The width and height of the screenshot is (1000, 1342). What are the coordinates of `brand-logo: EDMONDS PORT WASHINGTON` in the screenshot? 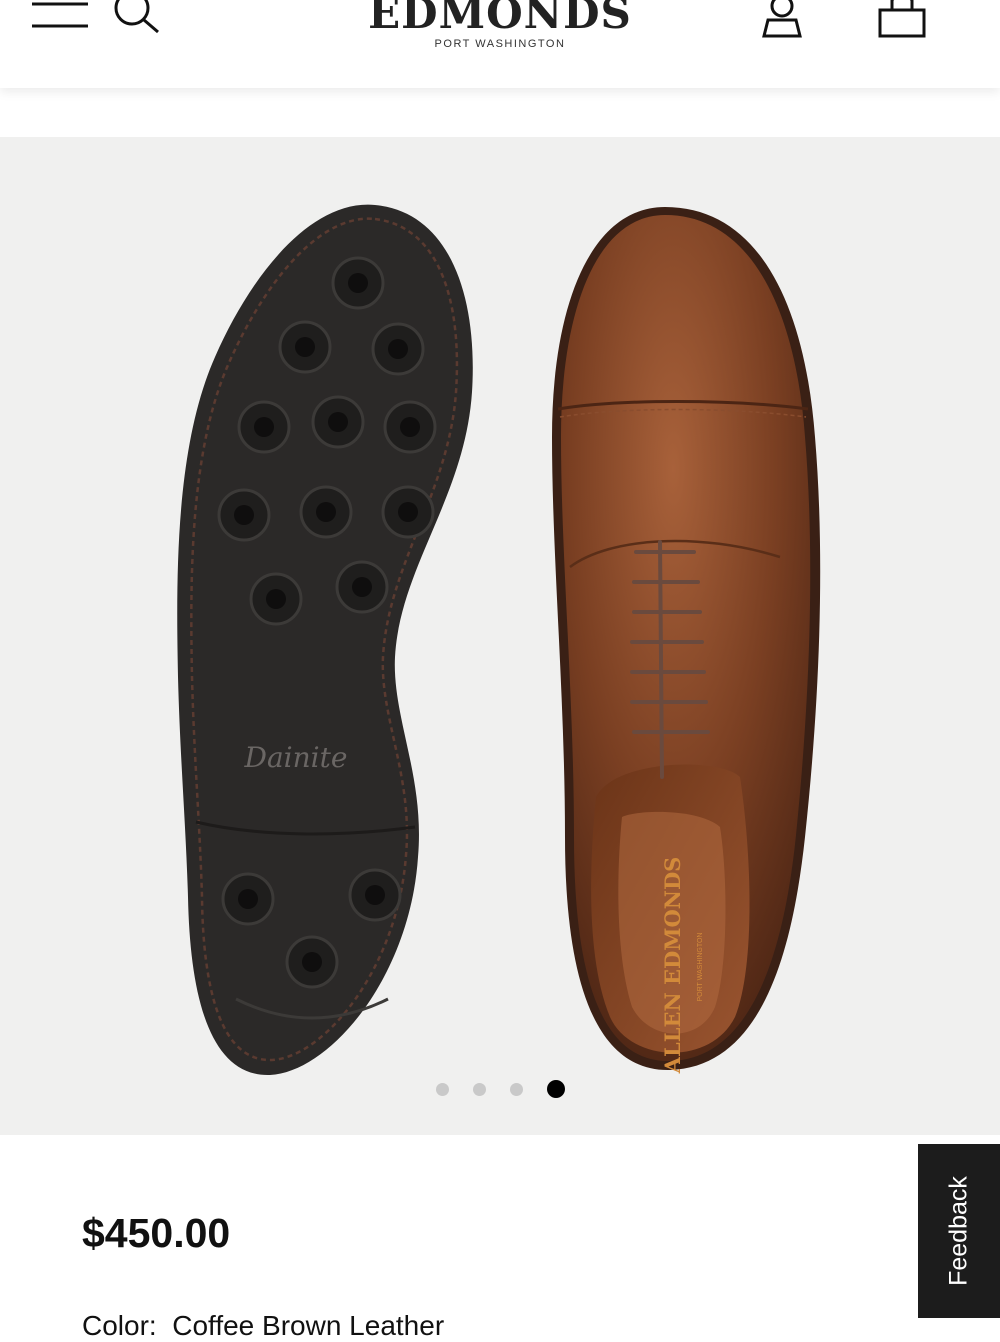 It's located at (500, 25).